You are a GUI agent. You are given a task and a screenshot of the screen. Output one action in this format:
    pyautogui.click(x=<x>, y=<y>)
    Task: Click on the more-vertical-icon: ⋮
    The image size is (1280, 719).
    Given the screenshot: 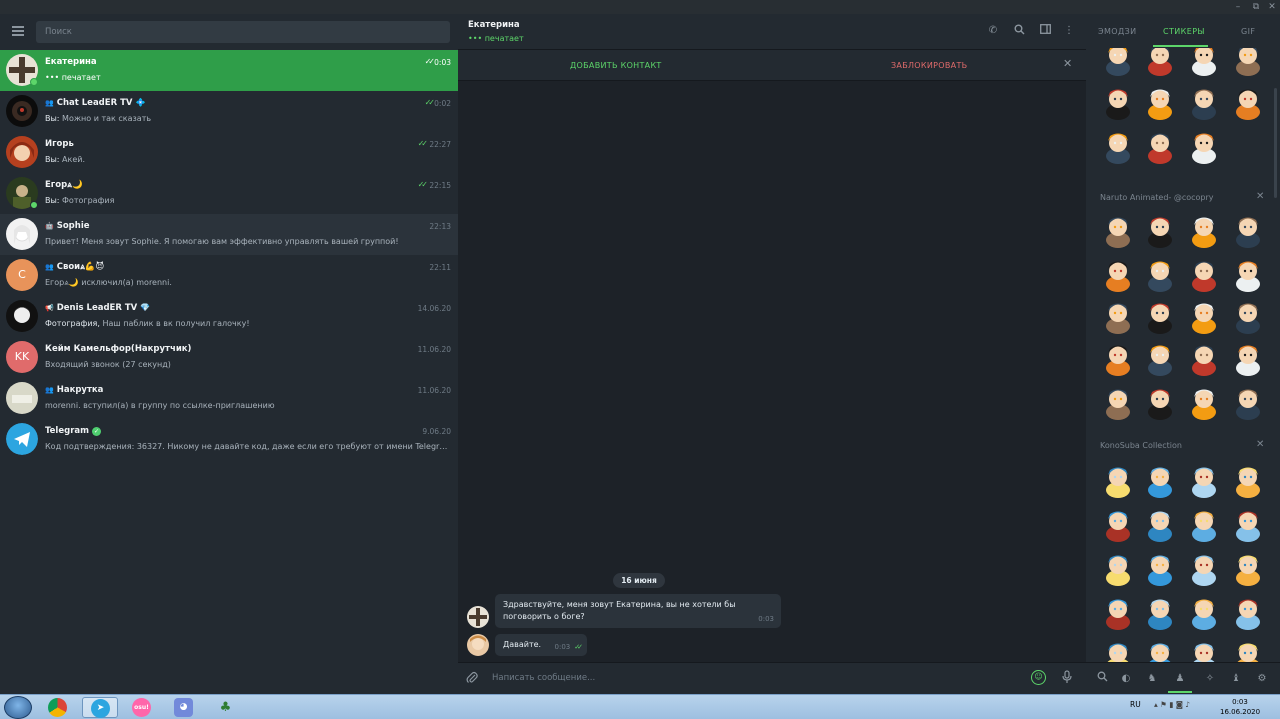 What is the action you would take?
    pyautogui.click(x=1069, y=31)
    